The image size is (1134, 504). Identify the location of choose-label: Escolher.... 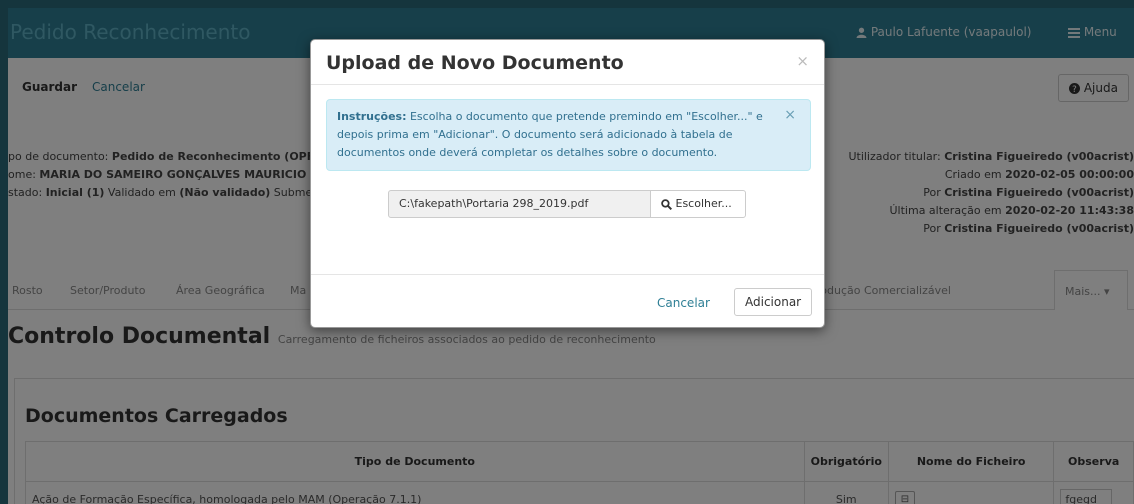
(703, 203).